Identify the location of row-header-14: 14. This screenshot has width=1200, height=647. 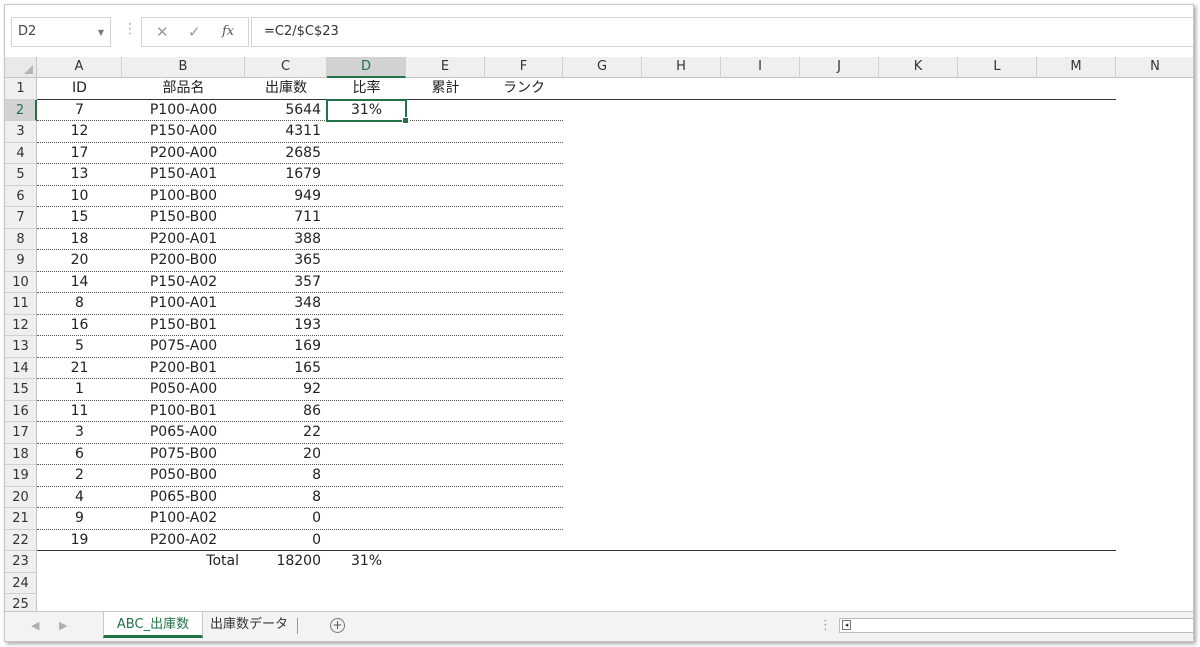
(21, 368).